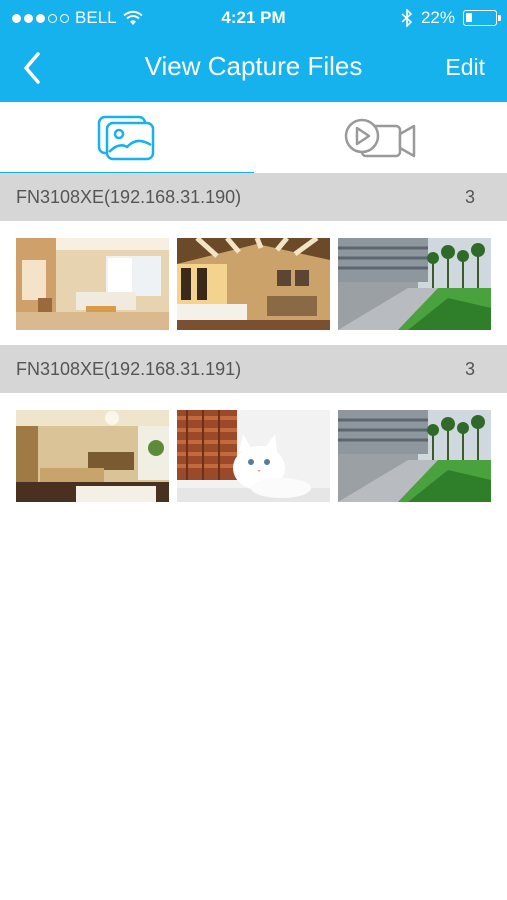 The height and width of the screenshot is (900, 507). What do you see at coordinates (129, 197) in the screenshot?
I see `device-name: FN3108XE(192.168.31.190)` at bounding box center [129, 197].